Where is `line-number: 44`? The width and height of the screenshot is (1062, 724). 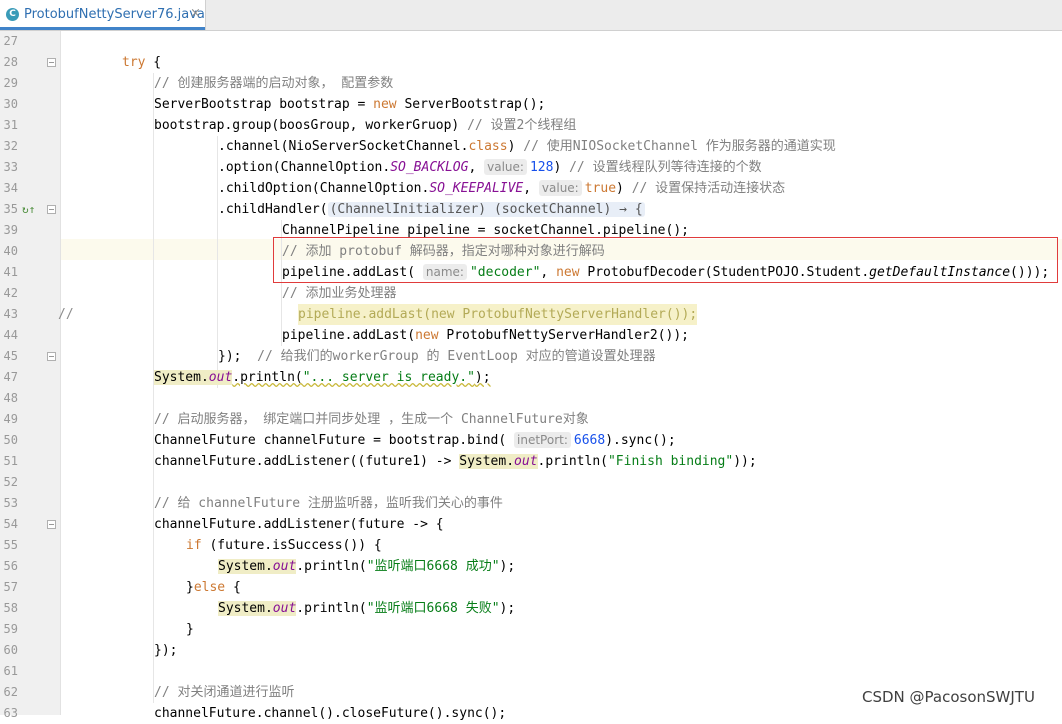 line-number: 44 is located at coordinates (9, 335).